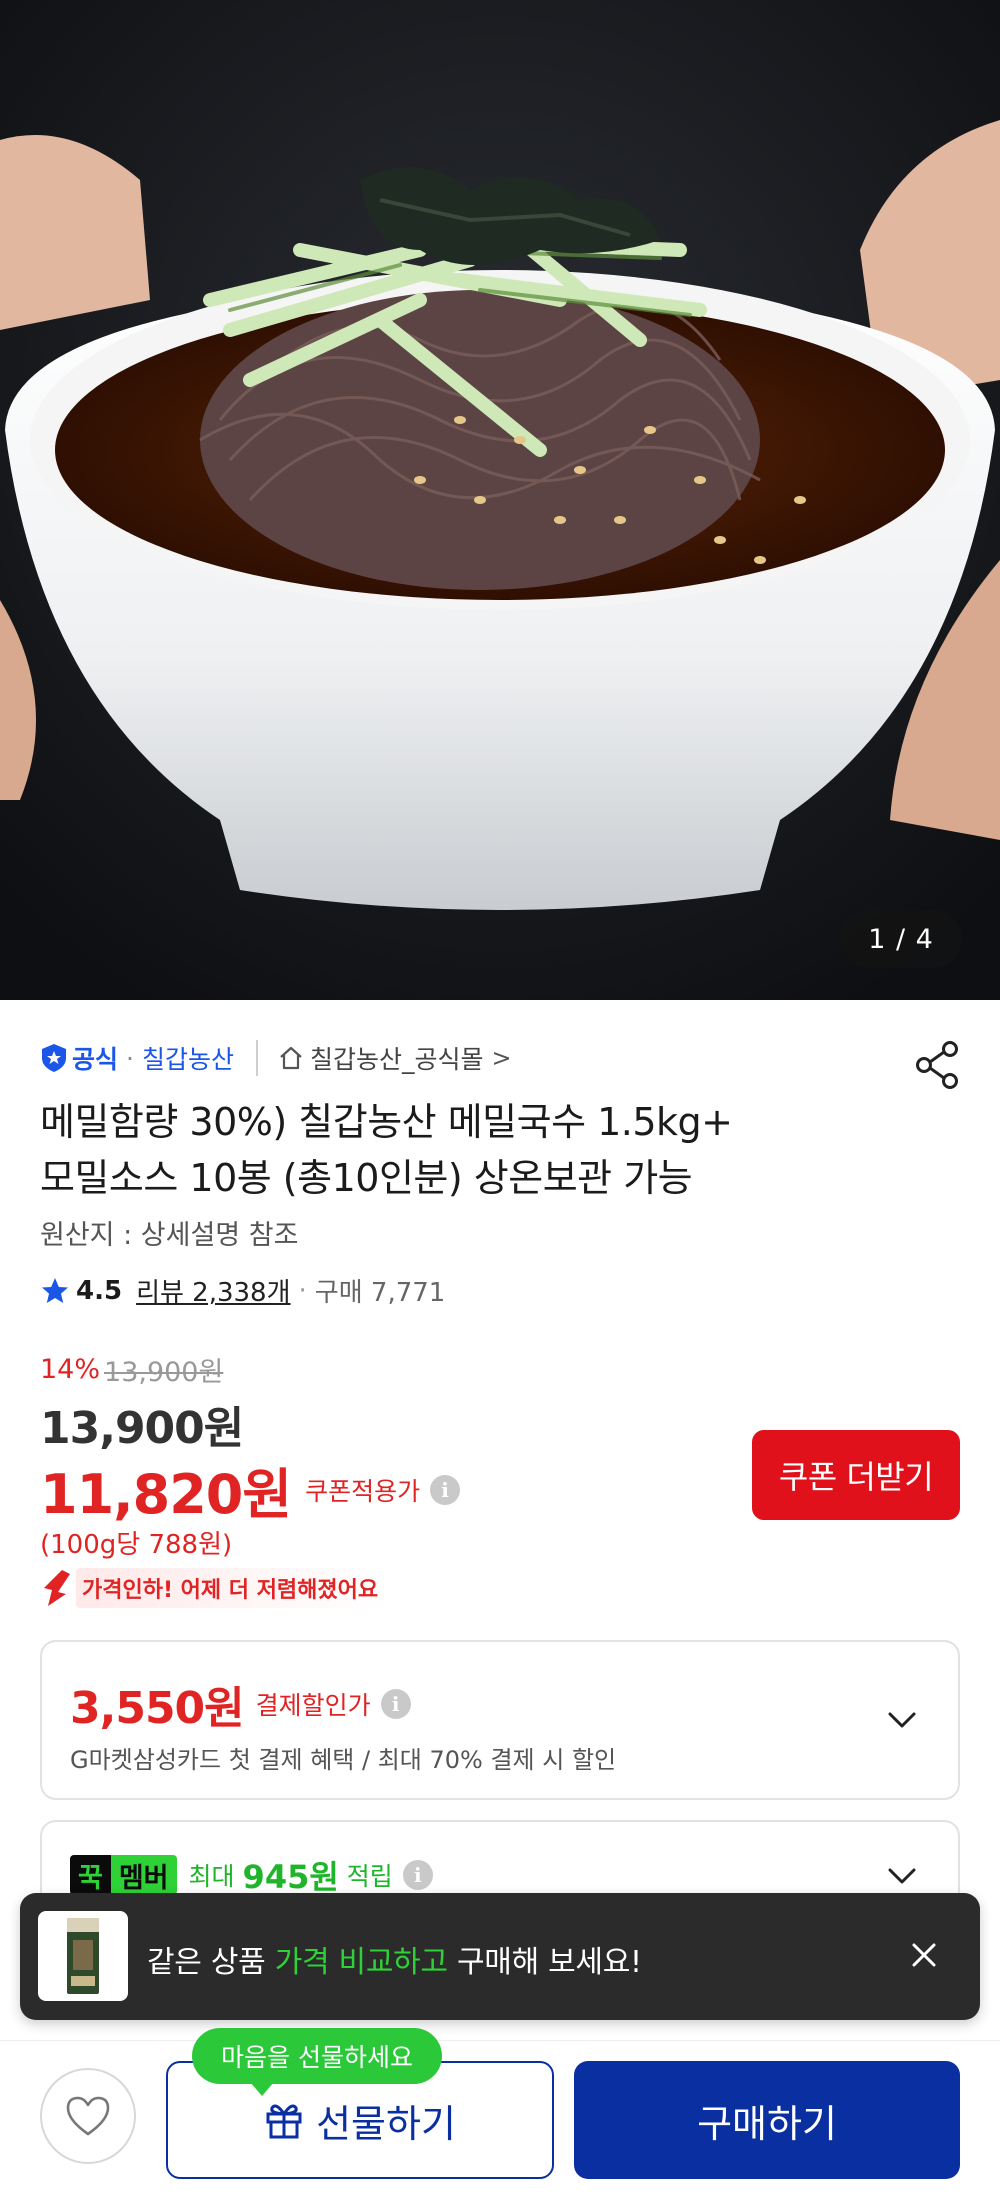  What do you see at coordinates (924, 1955) in the screenshot?
I see `close-icon` at bounding box center [924, 1955].